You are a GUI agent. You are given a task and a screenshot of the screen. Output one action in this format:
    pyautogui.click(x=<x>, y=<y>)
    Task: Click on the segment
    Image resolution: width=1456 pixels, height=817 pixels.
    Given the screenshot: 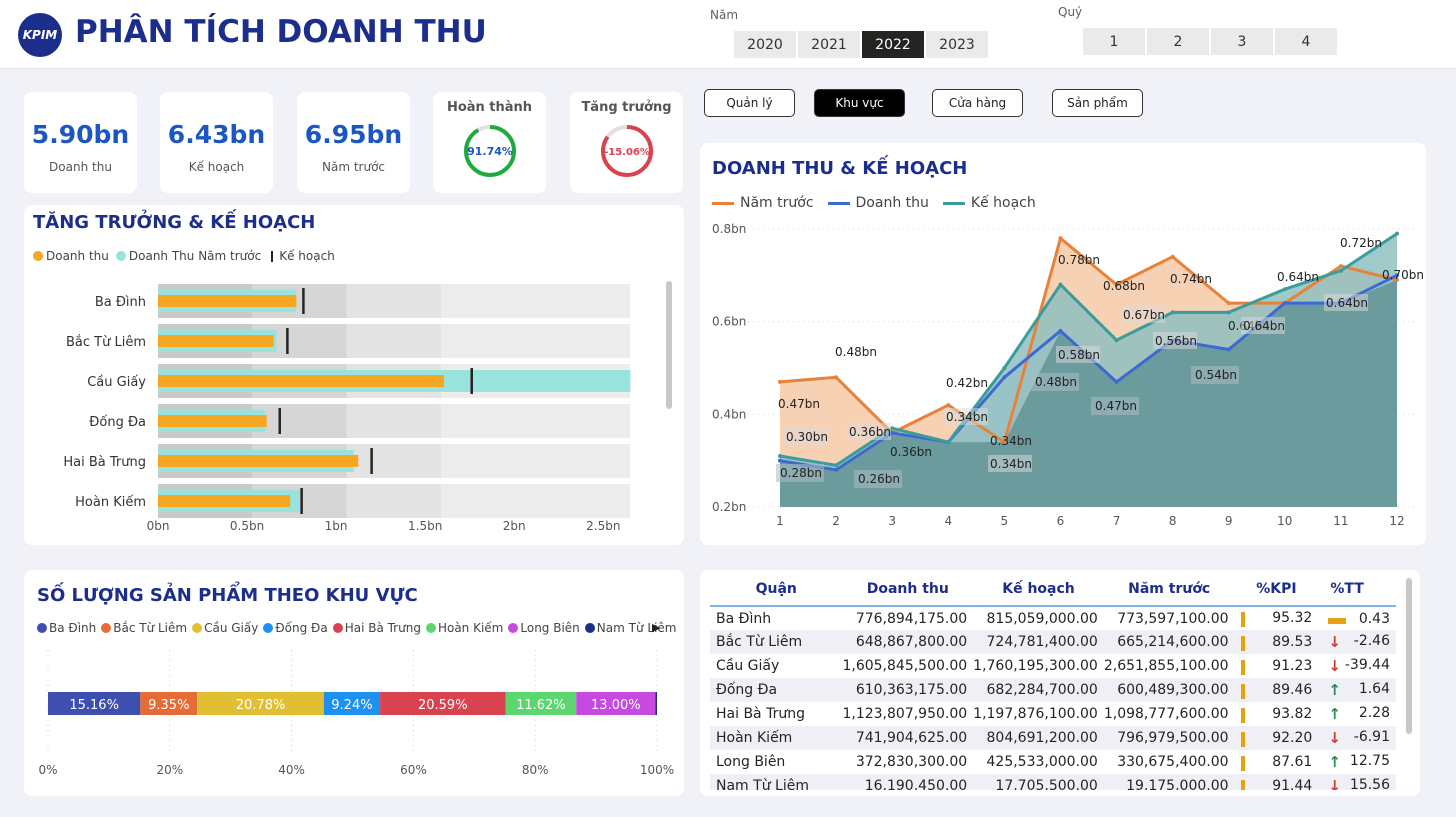 What is the action you would take?
    pyautogui.click(x=656, y=703)
    